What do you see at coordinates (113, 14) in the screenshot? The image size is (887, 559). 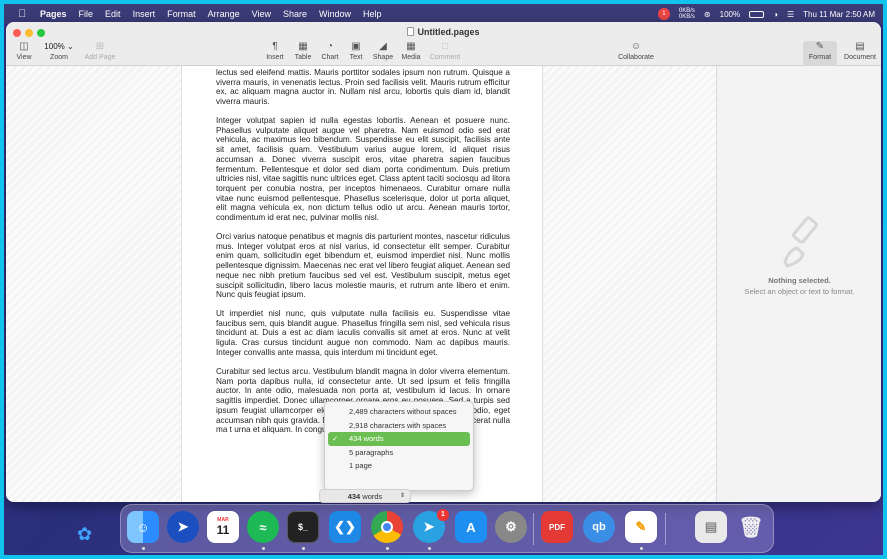 I see `menu-edit: Edit` at bounding box center [113, 14].